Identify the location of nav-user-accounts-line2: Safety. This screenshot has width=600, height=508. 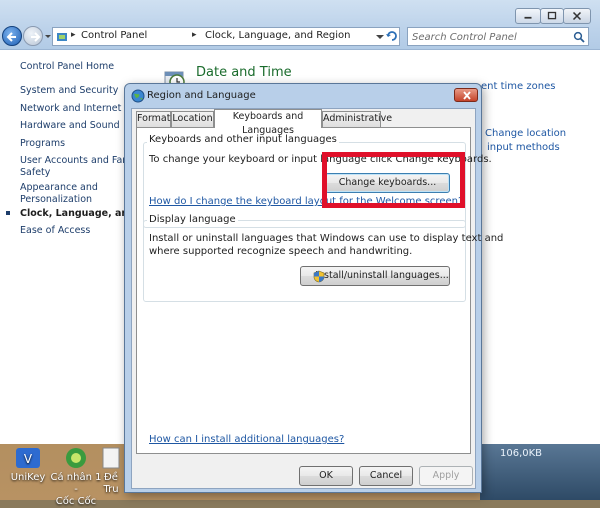
(35, 173).